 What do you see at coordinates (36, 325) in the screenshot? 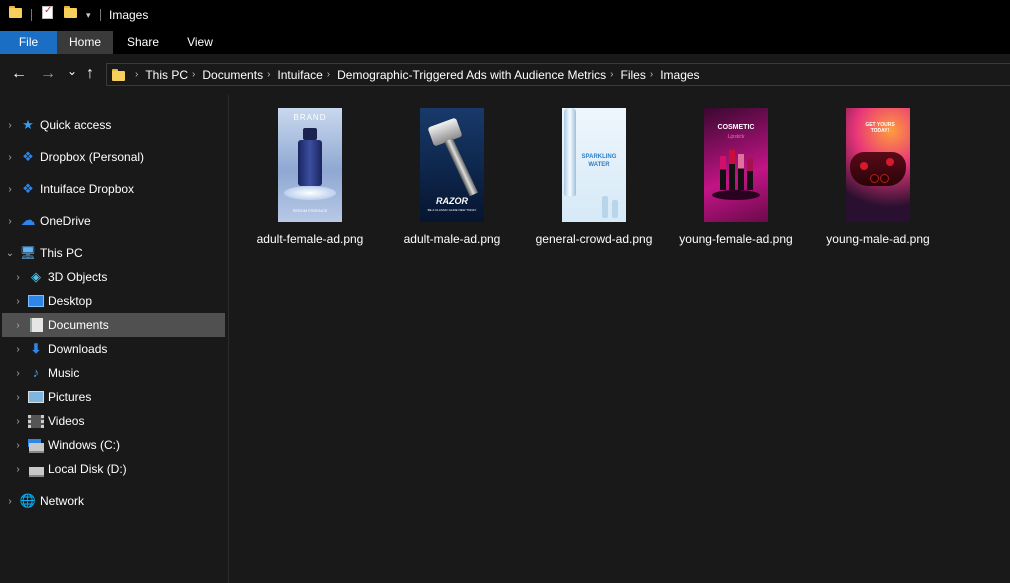
I see `document-icon` at bounding box center [36, 325].